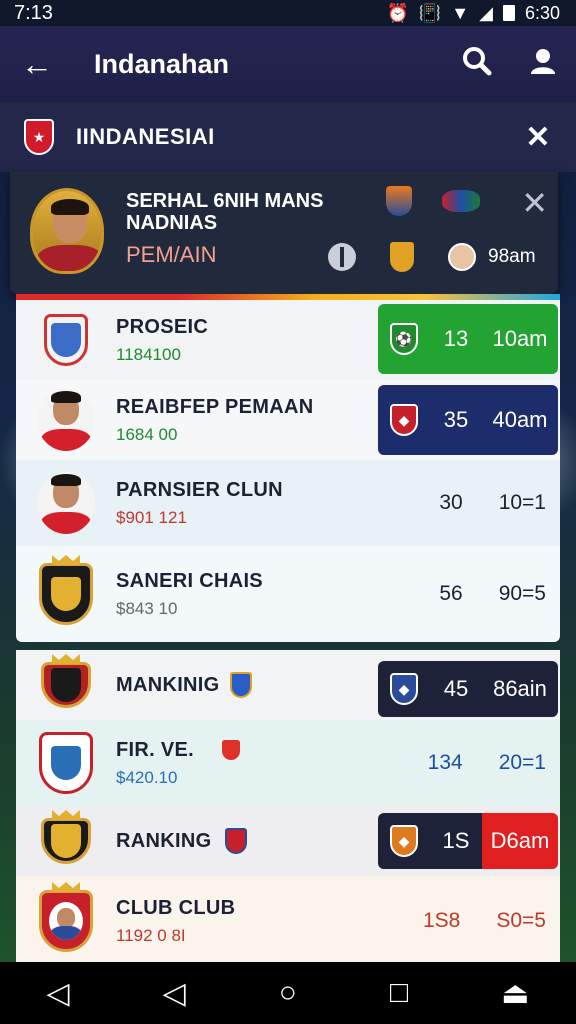  I want to click on back-nav-icon: ◁, so click(58, 993).